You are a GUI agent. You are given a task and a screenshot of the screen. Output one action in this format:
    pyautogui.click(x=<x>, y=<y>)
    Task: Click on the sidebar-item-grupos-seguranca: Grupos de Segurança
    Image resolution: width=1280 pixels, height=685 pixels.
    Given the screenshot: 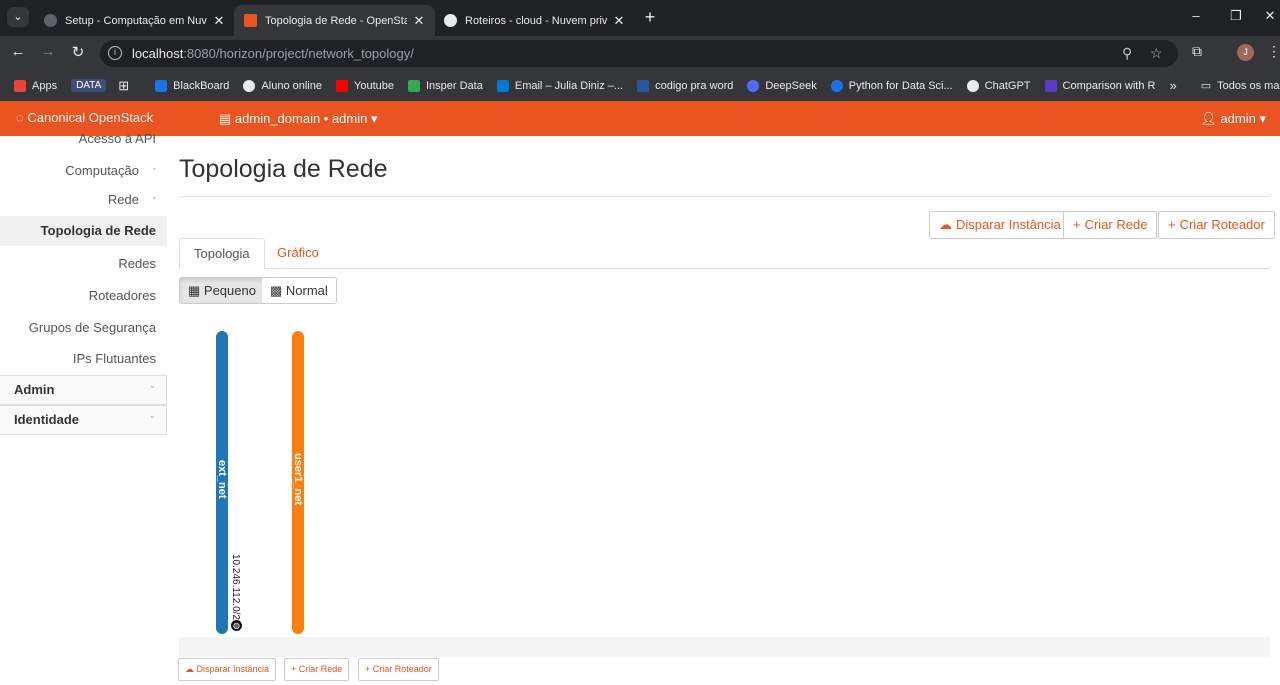 What is the action you would take?
    pyautogui.click(x=92, y=327)
    